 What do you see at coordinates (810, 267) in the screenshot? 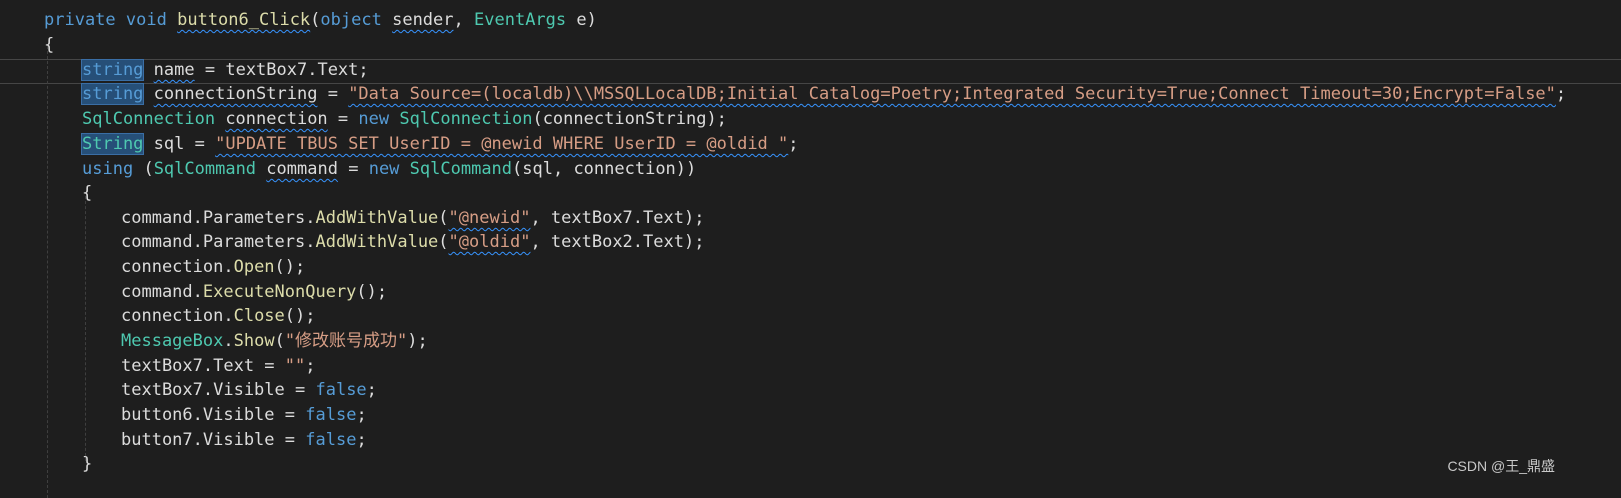
I see `code-line-11: connection.Open();` at bounding box center [810, 267].